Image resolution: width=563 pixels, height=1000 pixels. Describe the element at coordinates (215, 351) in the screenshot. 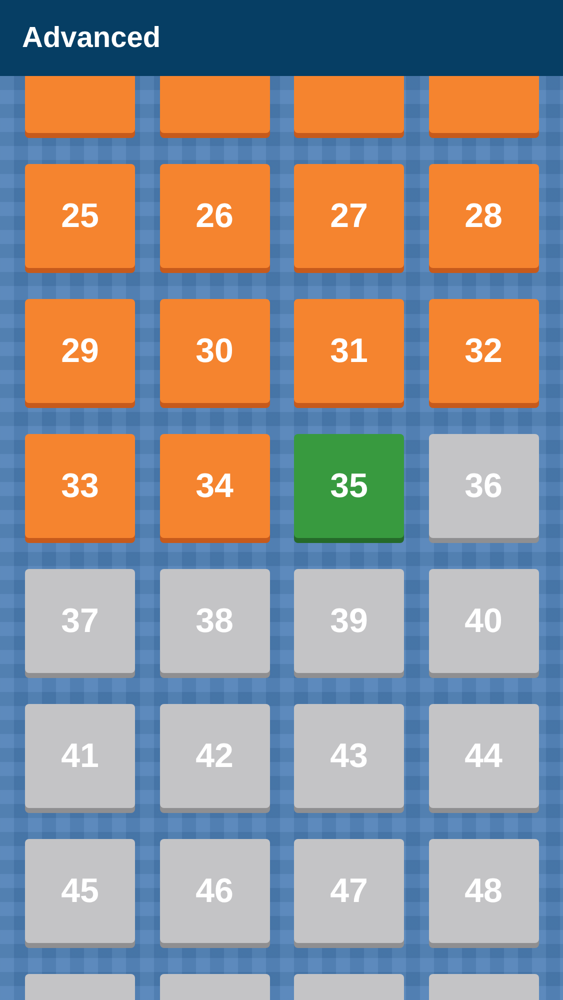

I see `level-tile: 30` at that location.